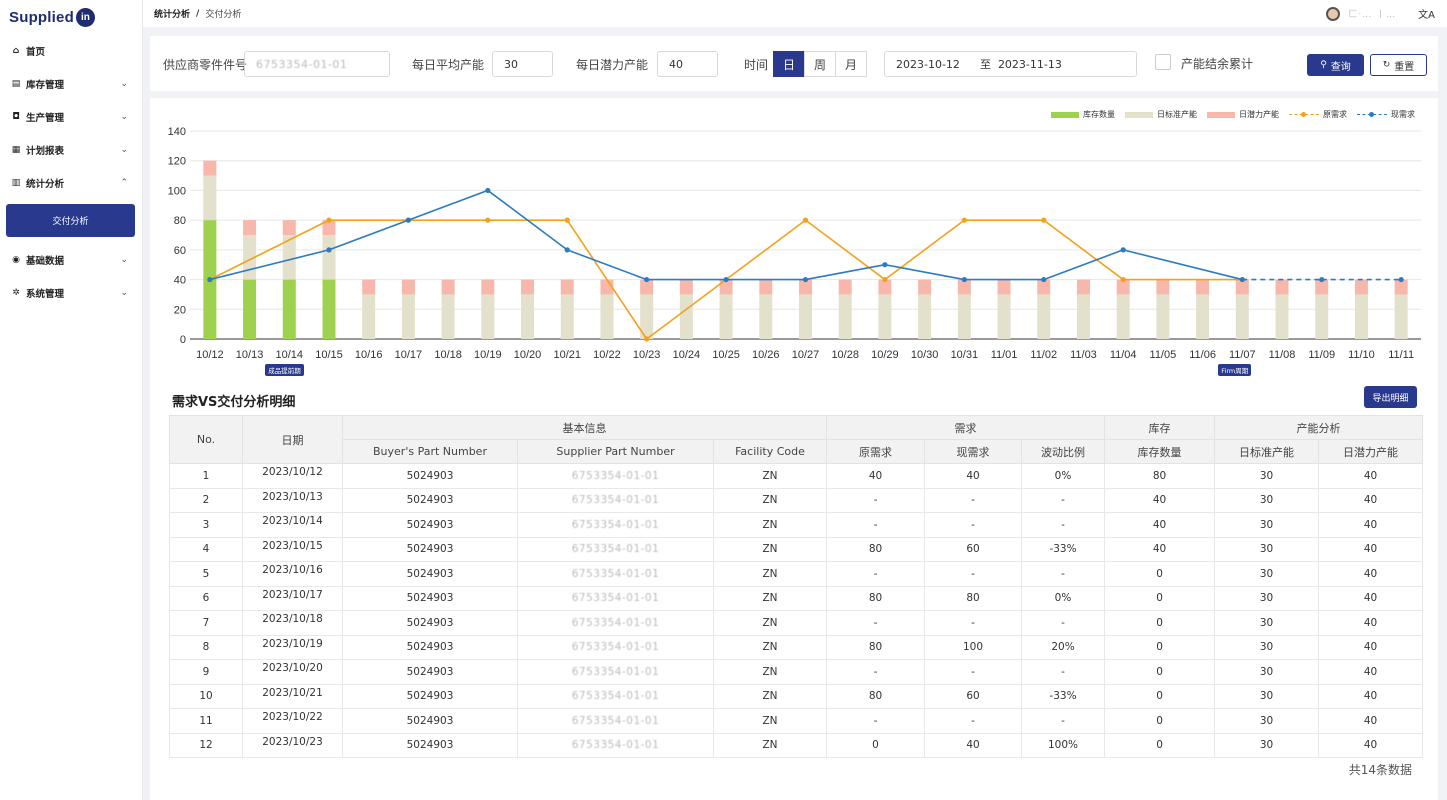  Describe the element at coordinates (973, 451) in the screenshot. I see `col-curr-demand: 现需求` at that location.